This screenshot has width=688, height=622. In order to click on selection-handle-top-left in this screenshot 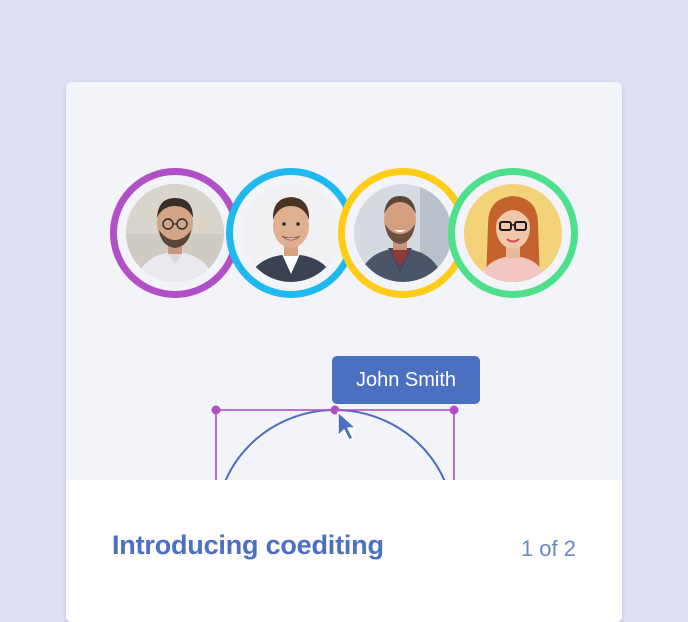, I will do `click(216, 410)`.